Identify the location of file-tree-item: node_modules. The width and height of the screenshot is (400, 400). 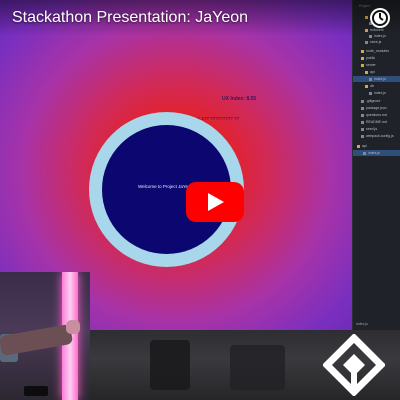
(376, 51).